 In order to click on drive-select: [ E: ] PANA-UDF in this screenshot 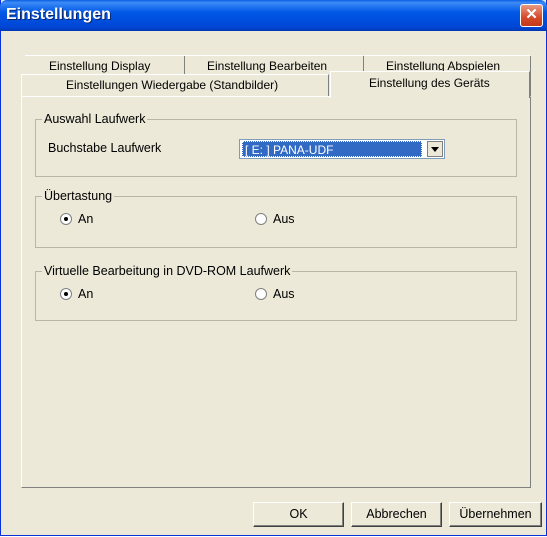, I will do `click(342, 149)`.